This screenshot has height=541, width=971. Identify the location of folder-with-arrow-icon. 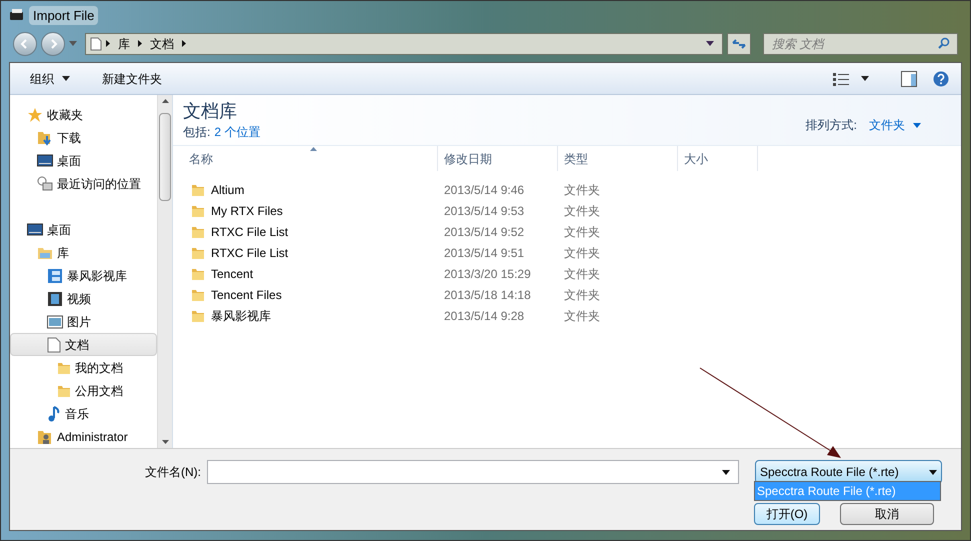
(45, 138).